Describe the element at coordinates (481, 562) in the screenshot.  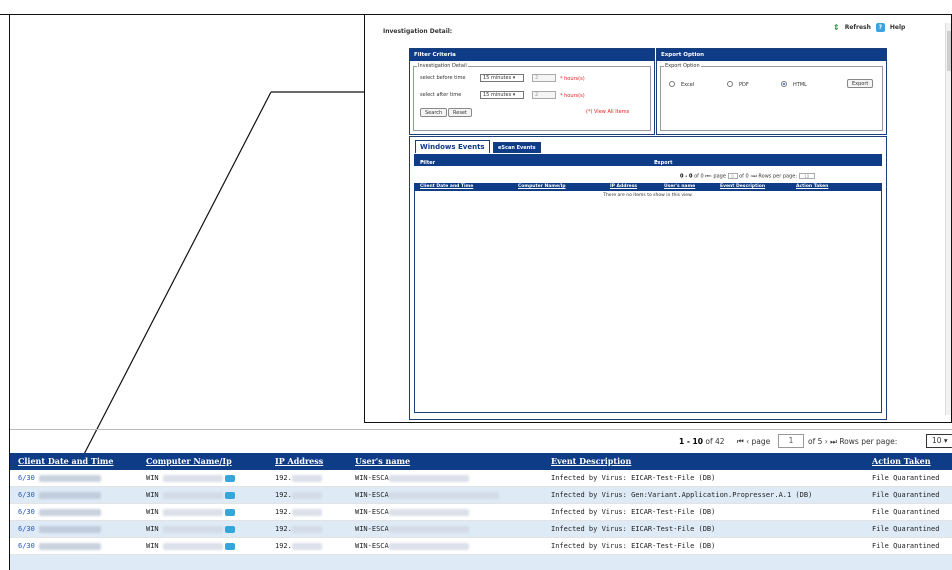
I see `table-row-partial` at that location.